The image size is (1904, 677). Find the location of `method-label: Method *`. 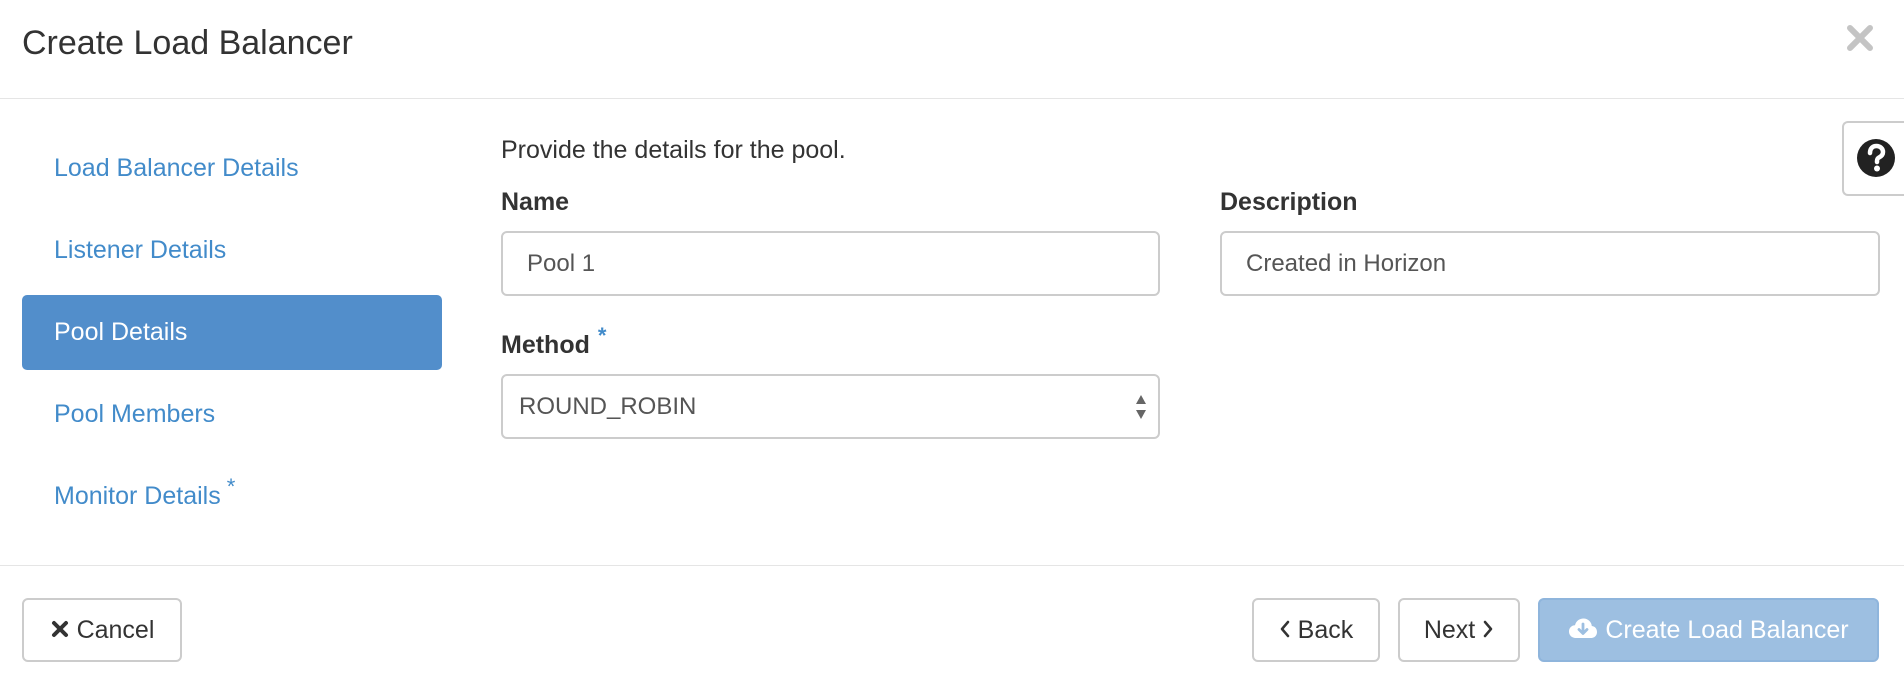

method-label: Method * is located at coordinates (553, 341).